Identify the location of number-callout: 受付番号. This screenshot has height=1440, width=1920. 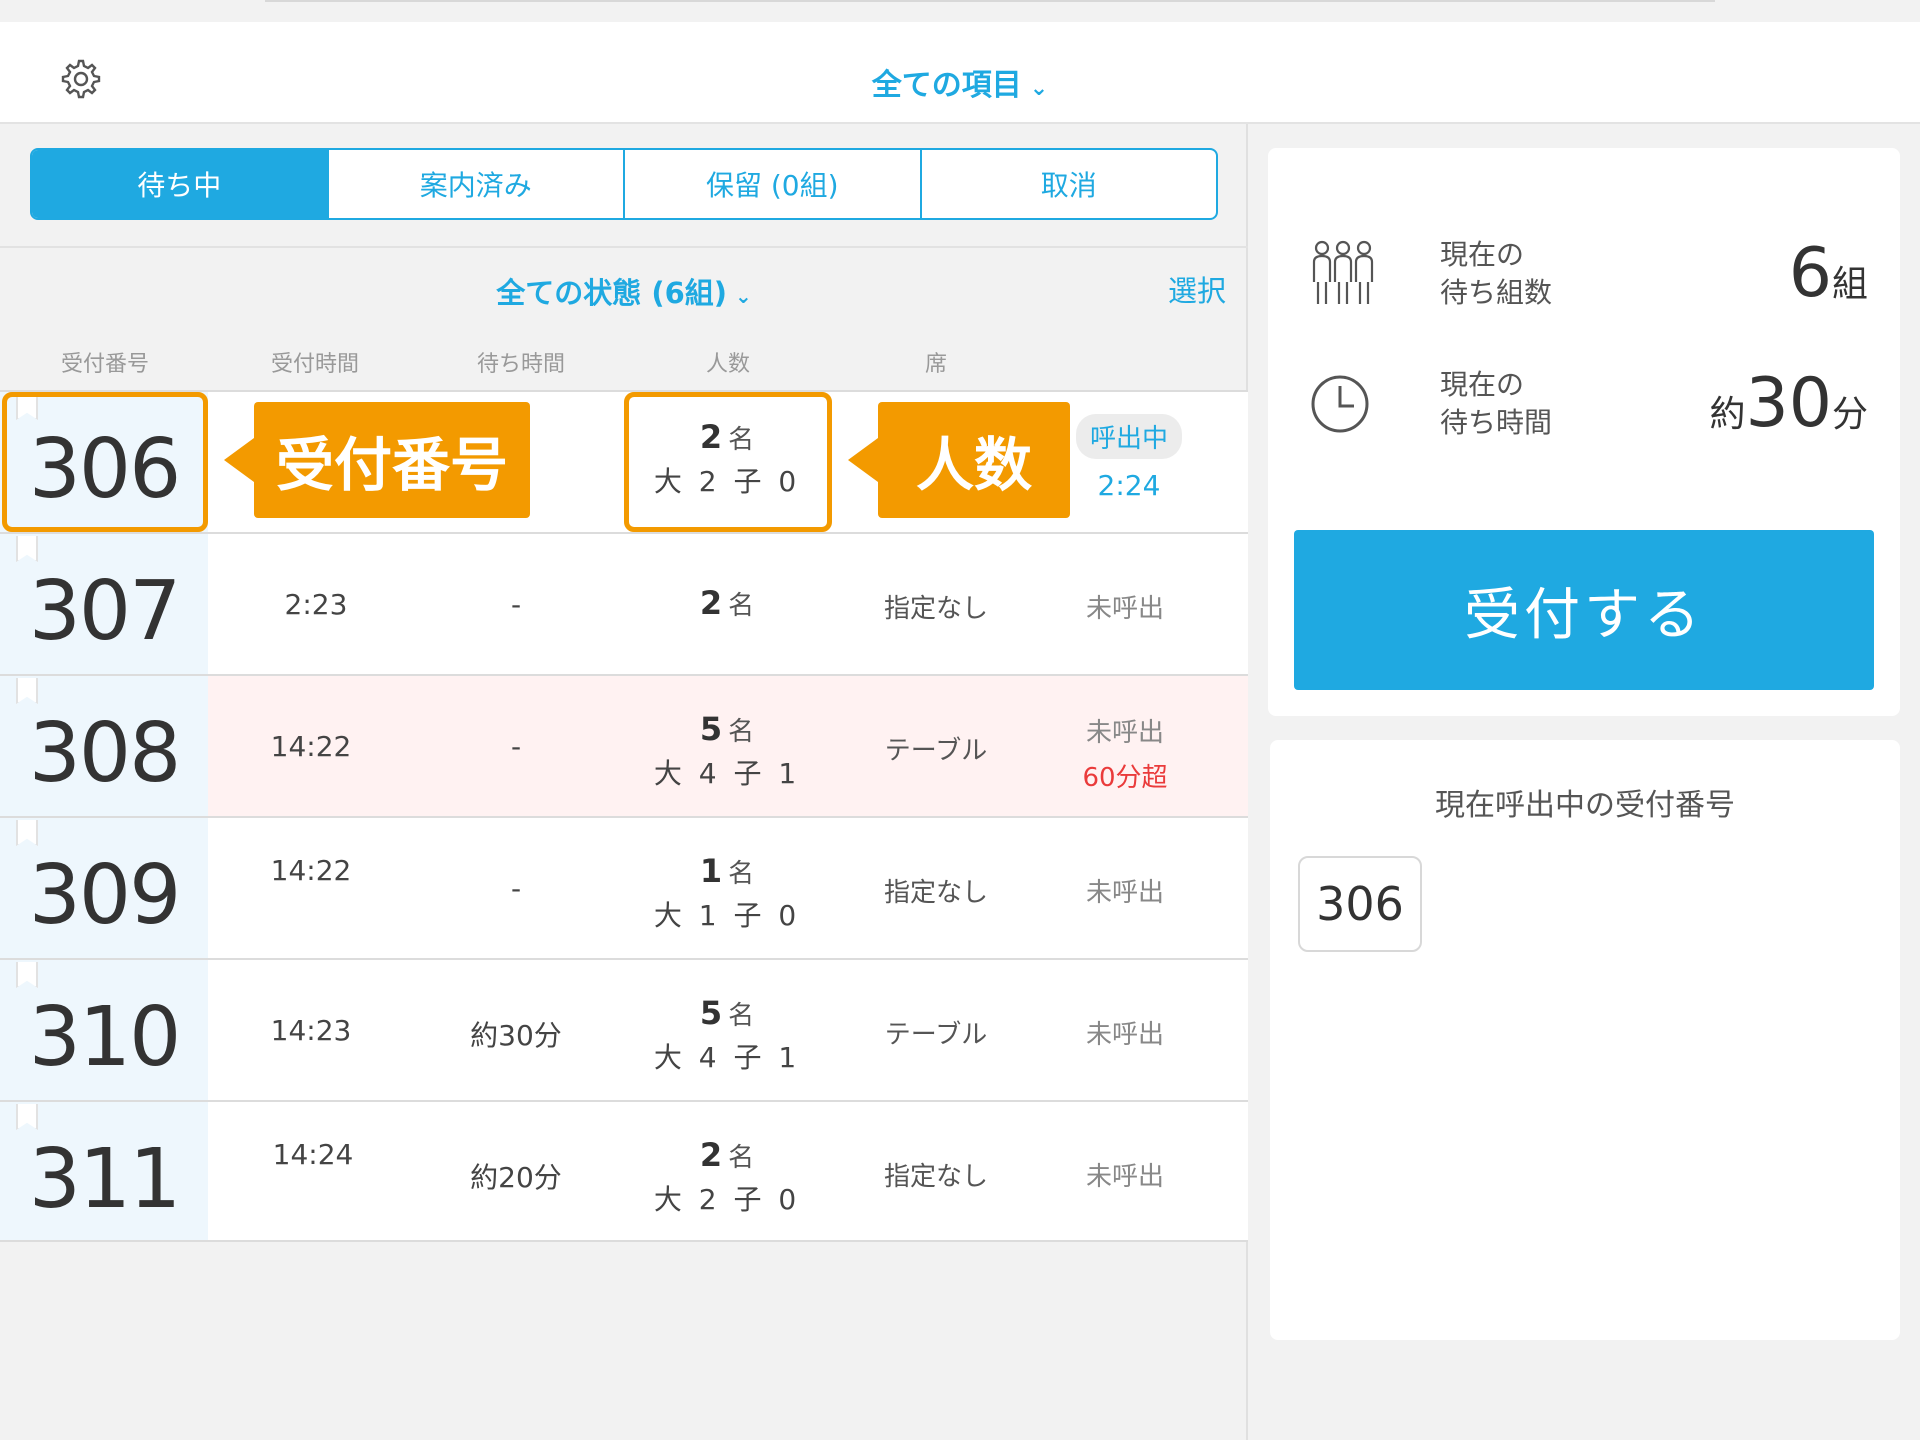
(377, 460).